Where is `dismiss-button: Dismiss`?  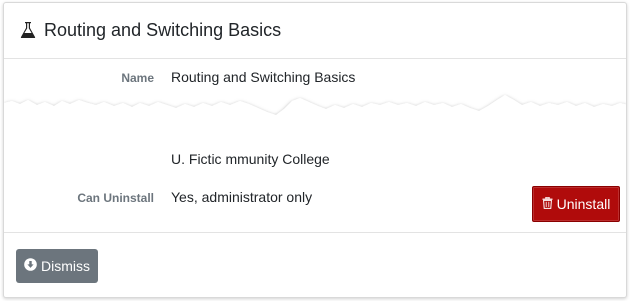
dismiss-button: Dismiss is located at coordinates (57, 266).